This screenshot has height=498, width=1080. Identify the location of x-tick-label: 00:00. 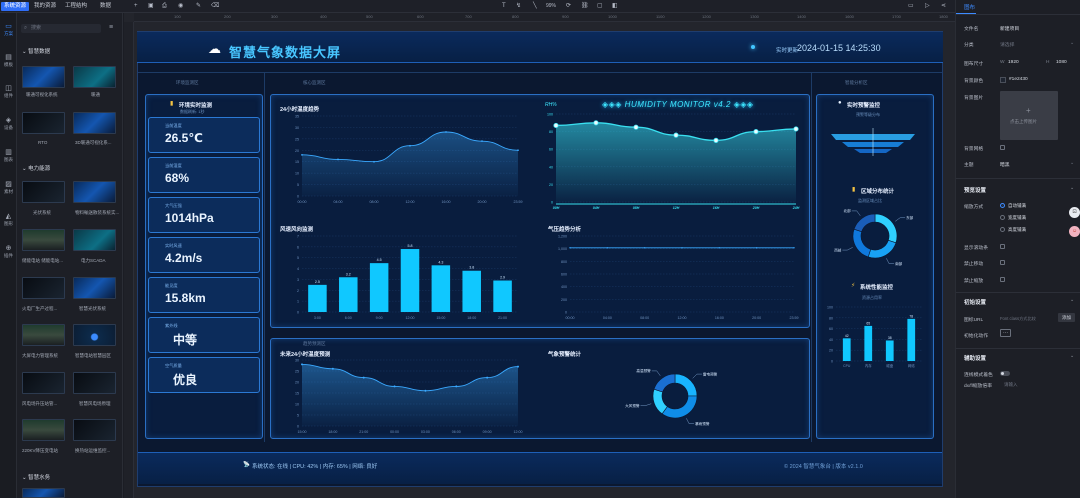
(570, 318).